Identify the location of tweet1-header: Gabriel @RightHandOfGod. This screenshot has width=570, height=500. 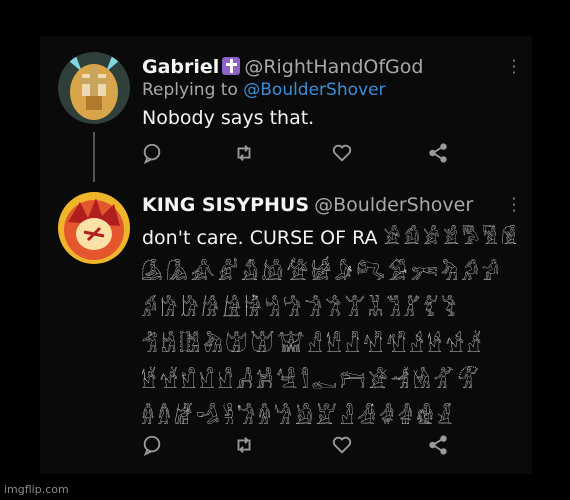
(282, 67).